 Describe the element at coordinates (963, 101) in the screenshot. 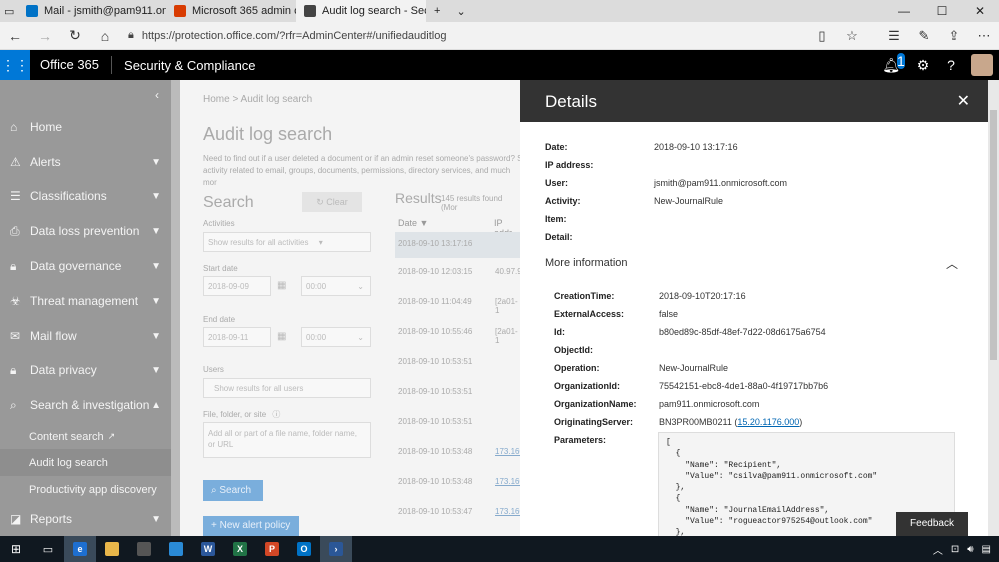

I see `close-icon: ✕` at that location.